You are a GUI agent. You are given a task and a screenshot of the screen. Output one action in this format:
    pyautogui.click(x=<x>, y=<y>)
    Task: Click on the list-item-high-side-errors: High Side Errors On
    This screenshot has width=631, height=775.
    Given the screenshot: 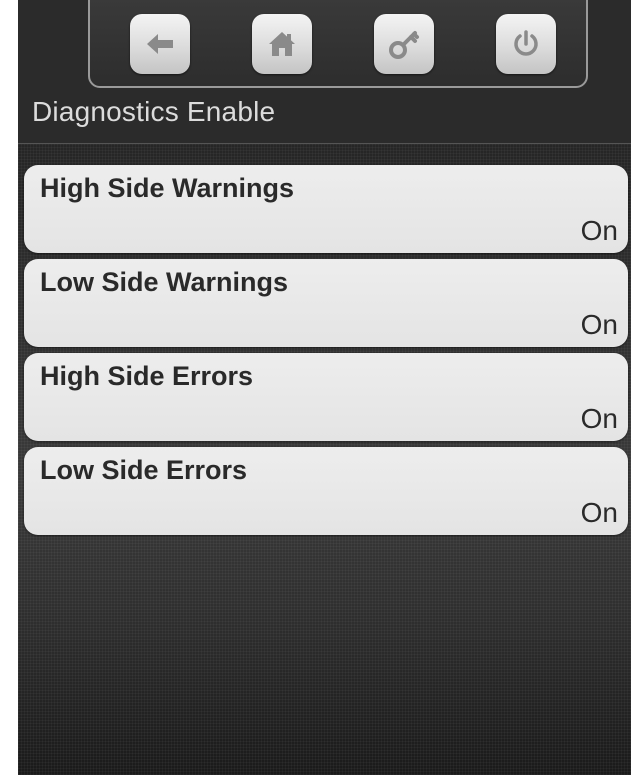 What is the action you would take?
    pyautogui.click(x=326, y=397)
    